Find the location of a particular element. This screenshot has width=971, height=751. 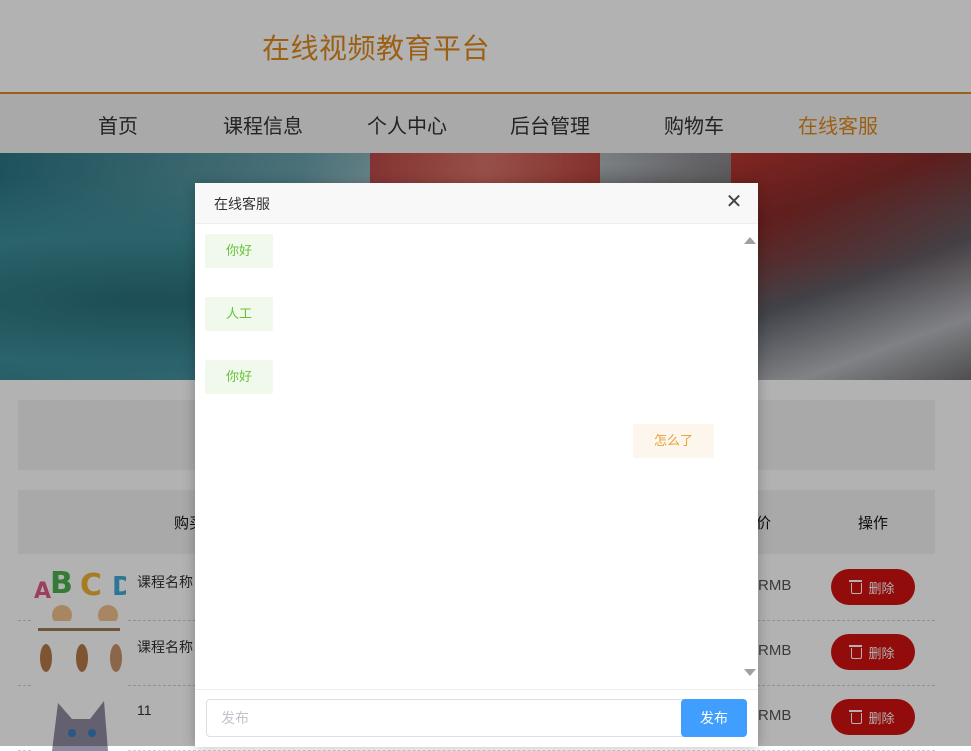

chat-scrollbar is located at coordinates (749, 456).